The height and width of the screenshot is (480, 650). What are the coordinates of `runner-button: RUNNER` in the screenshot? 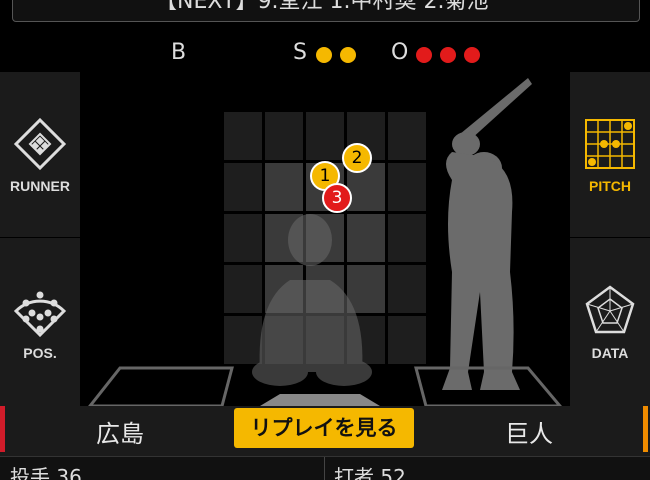 It's located at (40, 155).